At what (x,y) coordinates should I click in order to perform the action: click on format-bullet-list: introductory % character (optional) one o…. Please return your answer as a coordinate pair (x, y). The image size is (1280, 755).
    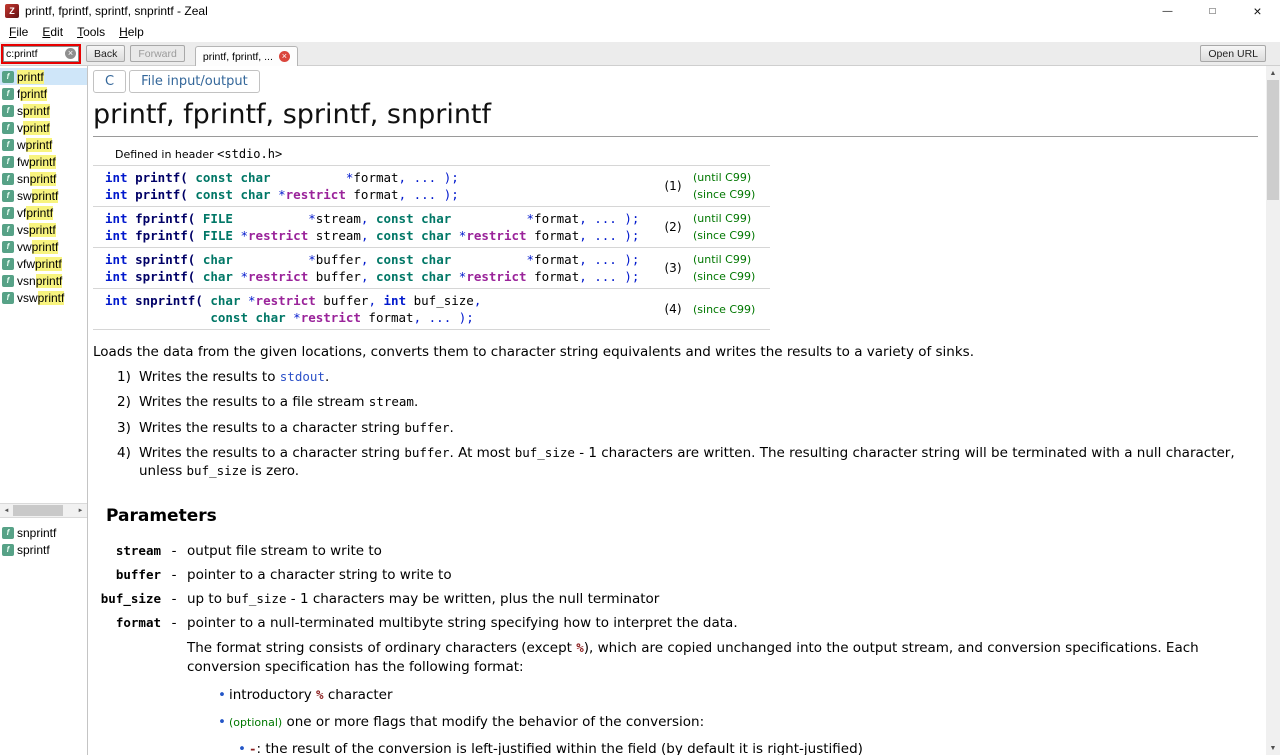
    Looking at the image, I should click on (675, 720).